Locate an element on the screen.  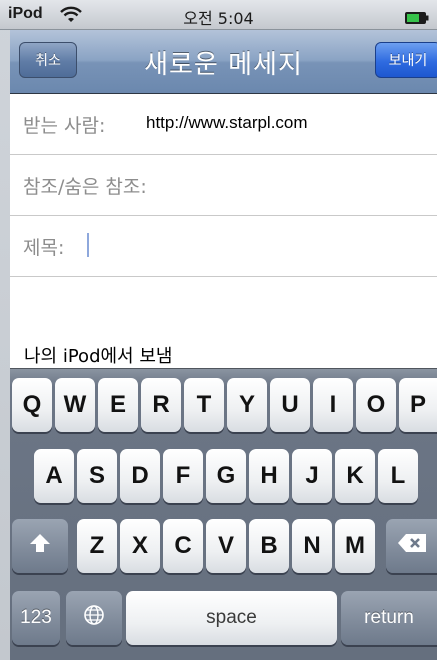
cc-bcc-label: 참조/숨은 참조: is located at coordinates (85, 187).